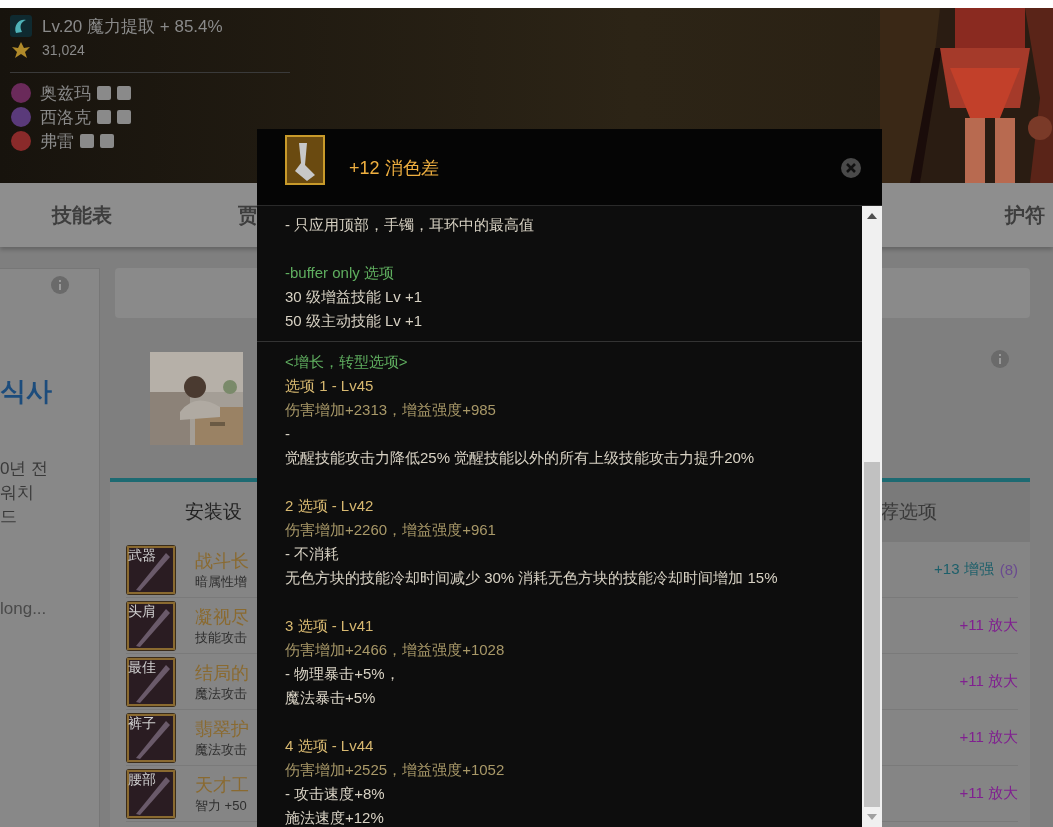  What do you see at coordinates (872, 216) in the screenshot?
I see `scroll-up-icon` at bounding box center [872, 216].